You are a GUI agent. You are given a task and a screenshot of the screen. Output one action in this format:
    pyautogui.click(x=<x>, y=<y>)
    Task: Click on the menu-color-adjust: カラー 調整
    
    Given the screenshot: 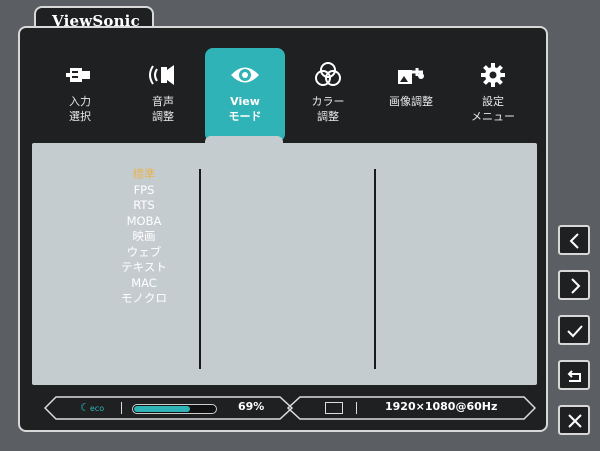 What is the action you would take?
    pyautogui.click(x=328, y=95)
    